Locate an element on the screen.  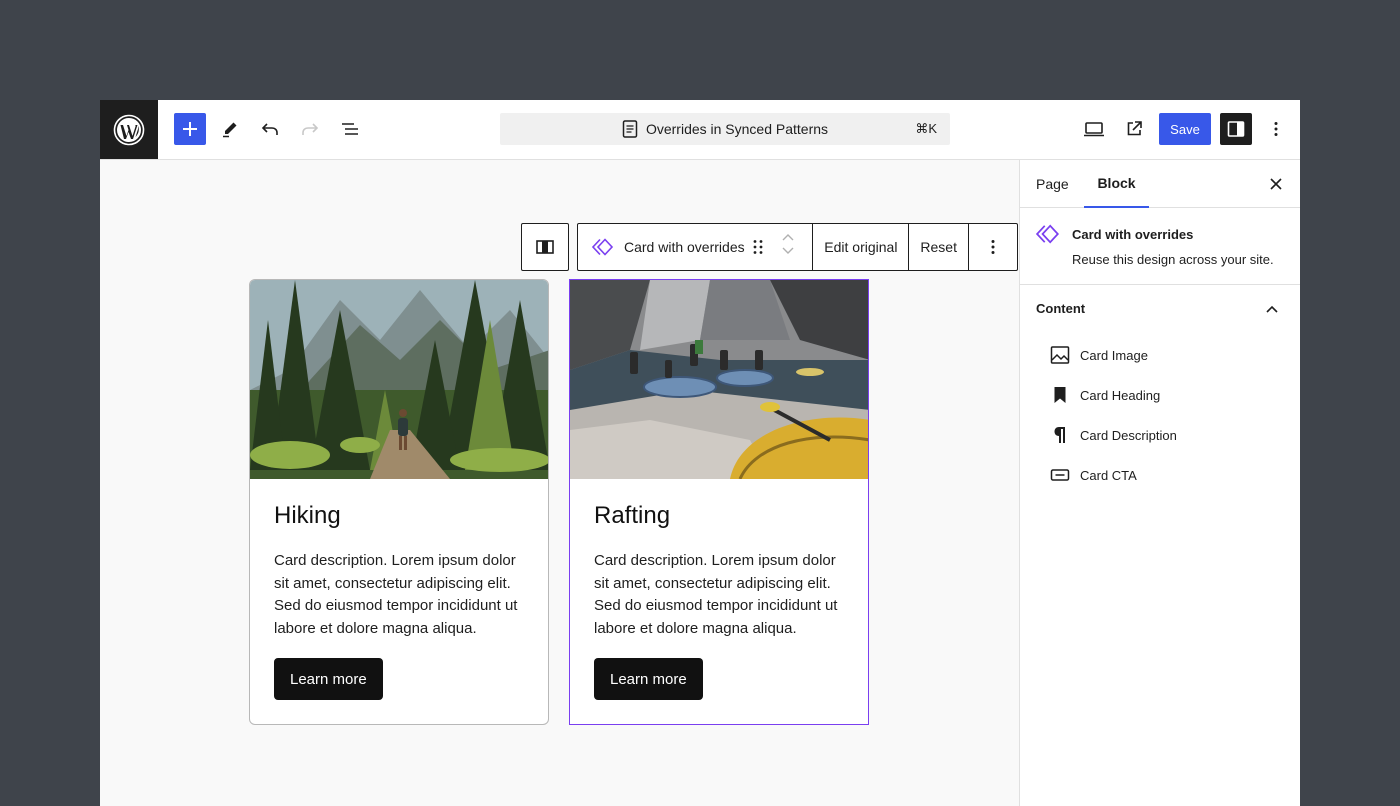
wordpress-icon is located at coordinates (129, 129).